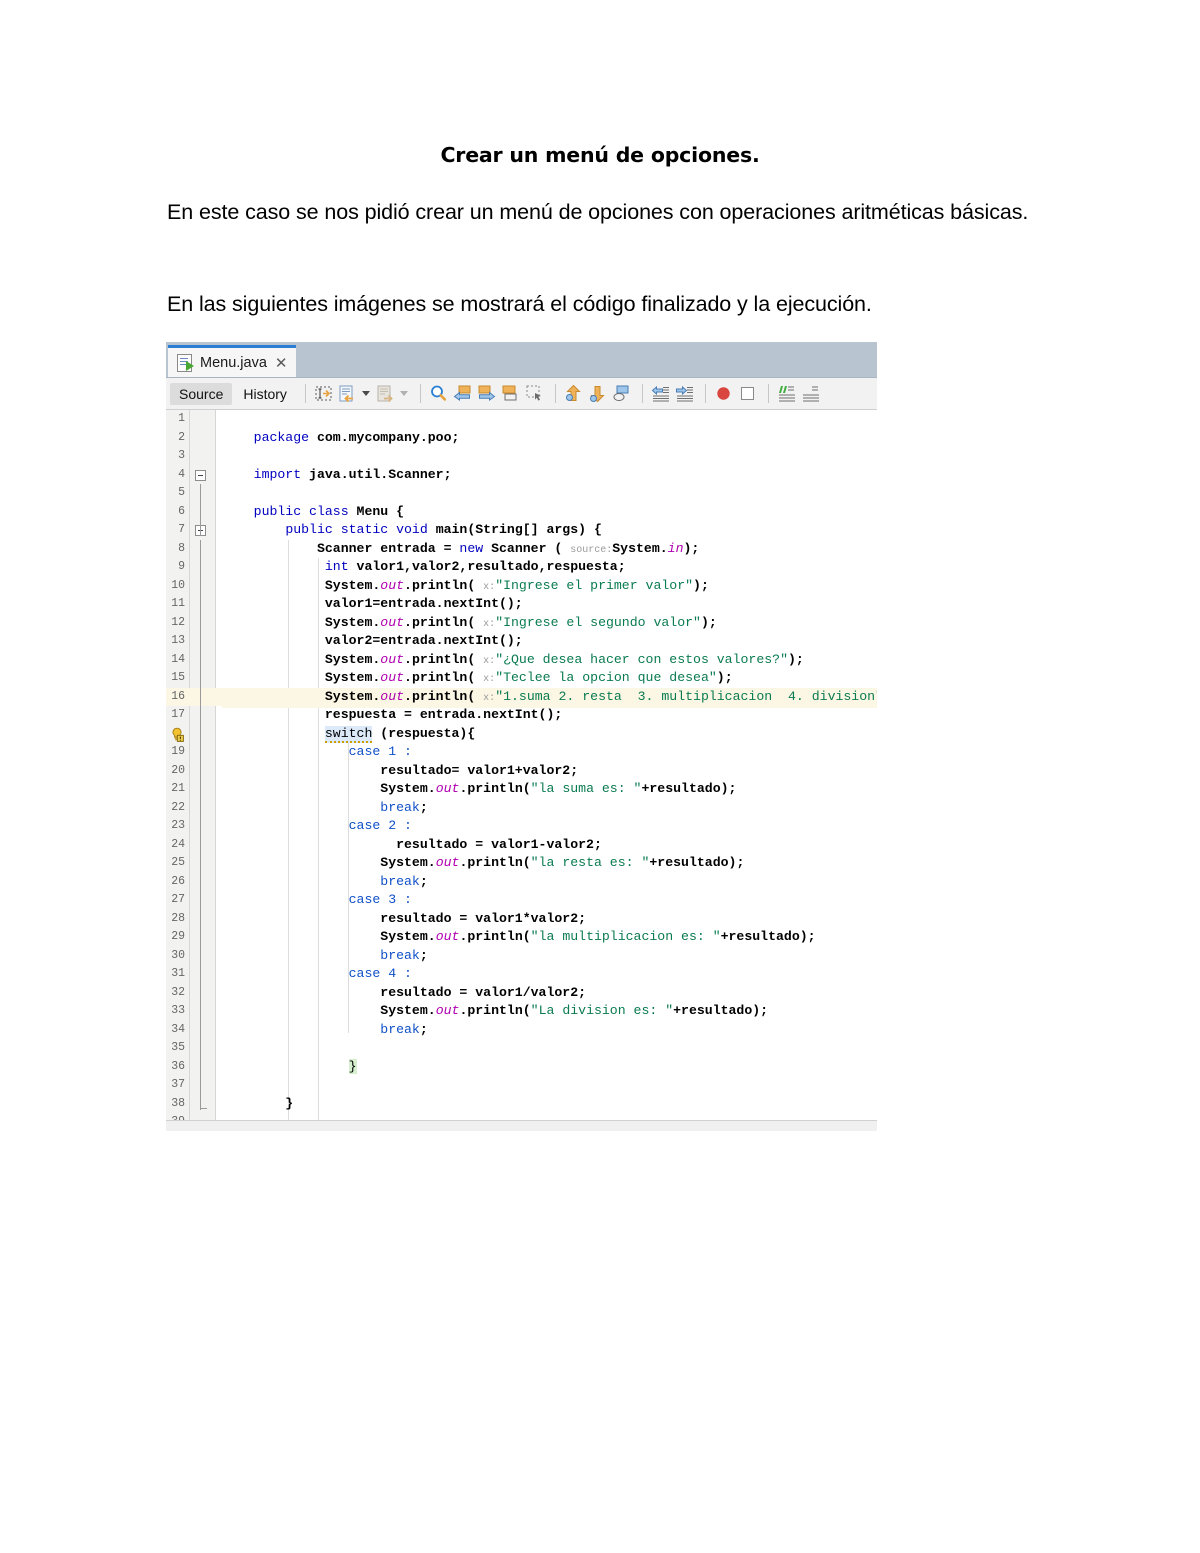 This screenshot has height=1553, width=1200. Describe the element at coordinates (178, 1066) in the screenshot. I see `line-number: 36` at that location.